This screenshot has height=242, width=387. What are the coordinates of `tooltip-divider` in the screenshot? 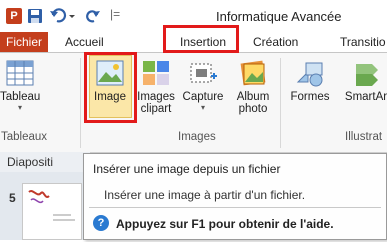 It's located at (235, 207).